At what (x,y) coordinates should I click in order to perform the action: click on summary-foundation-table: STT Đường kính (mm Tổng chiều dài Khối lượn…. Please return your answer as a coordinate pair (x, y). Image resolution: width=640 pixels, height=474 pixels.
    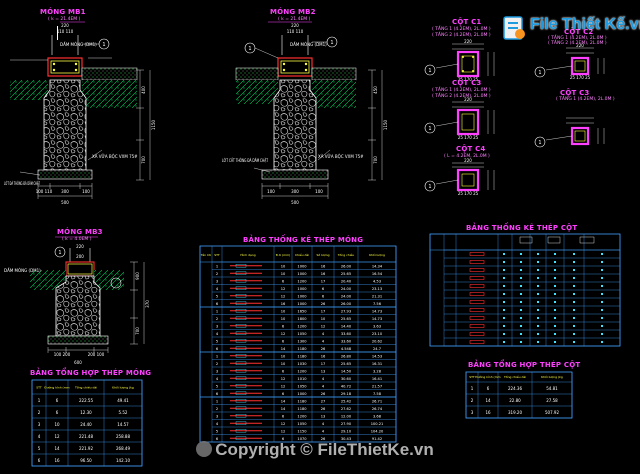
    Looking at the image, I should click on (87, 423).